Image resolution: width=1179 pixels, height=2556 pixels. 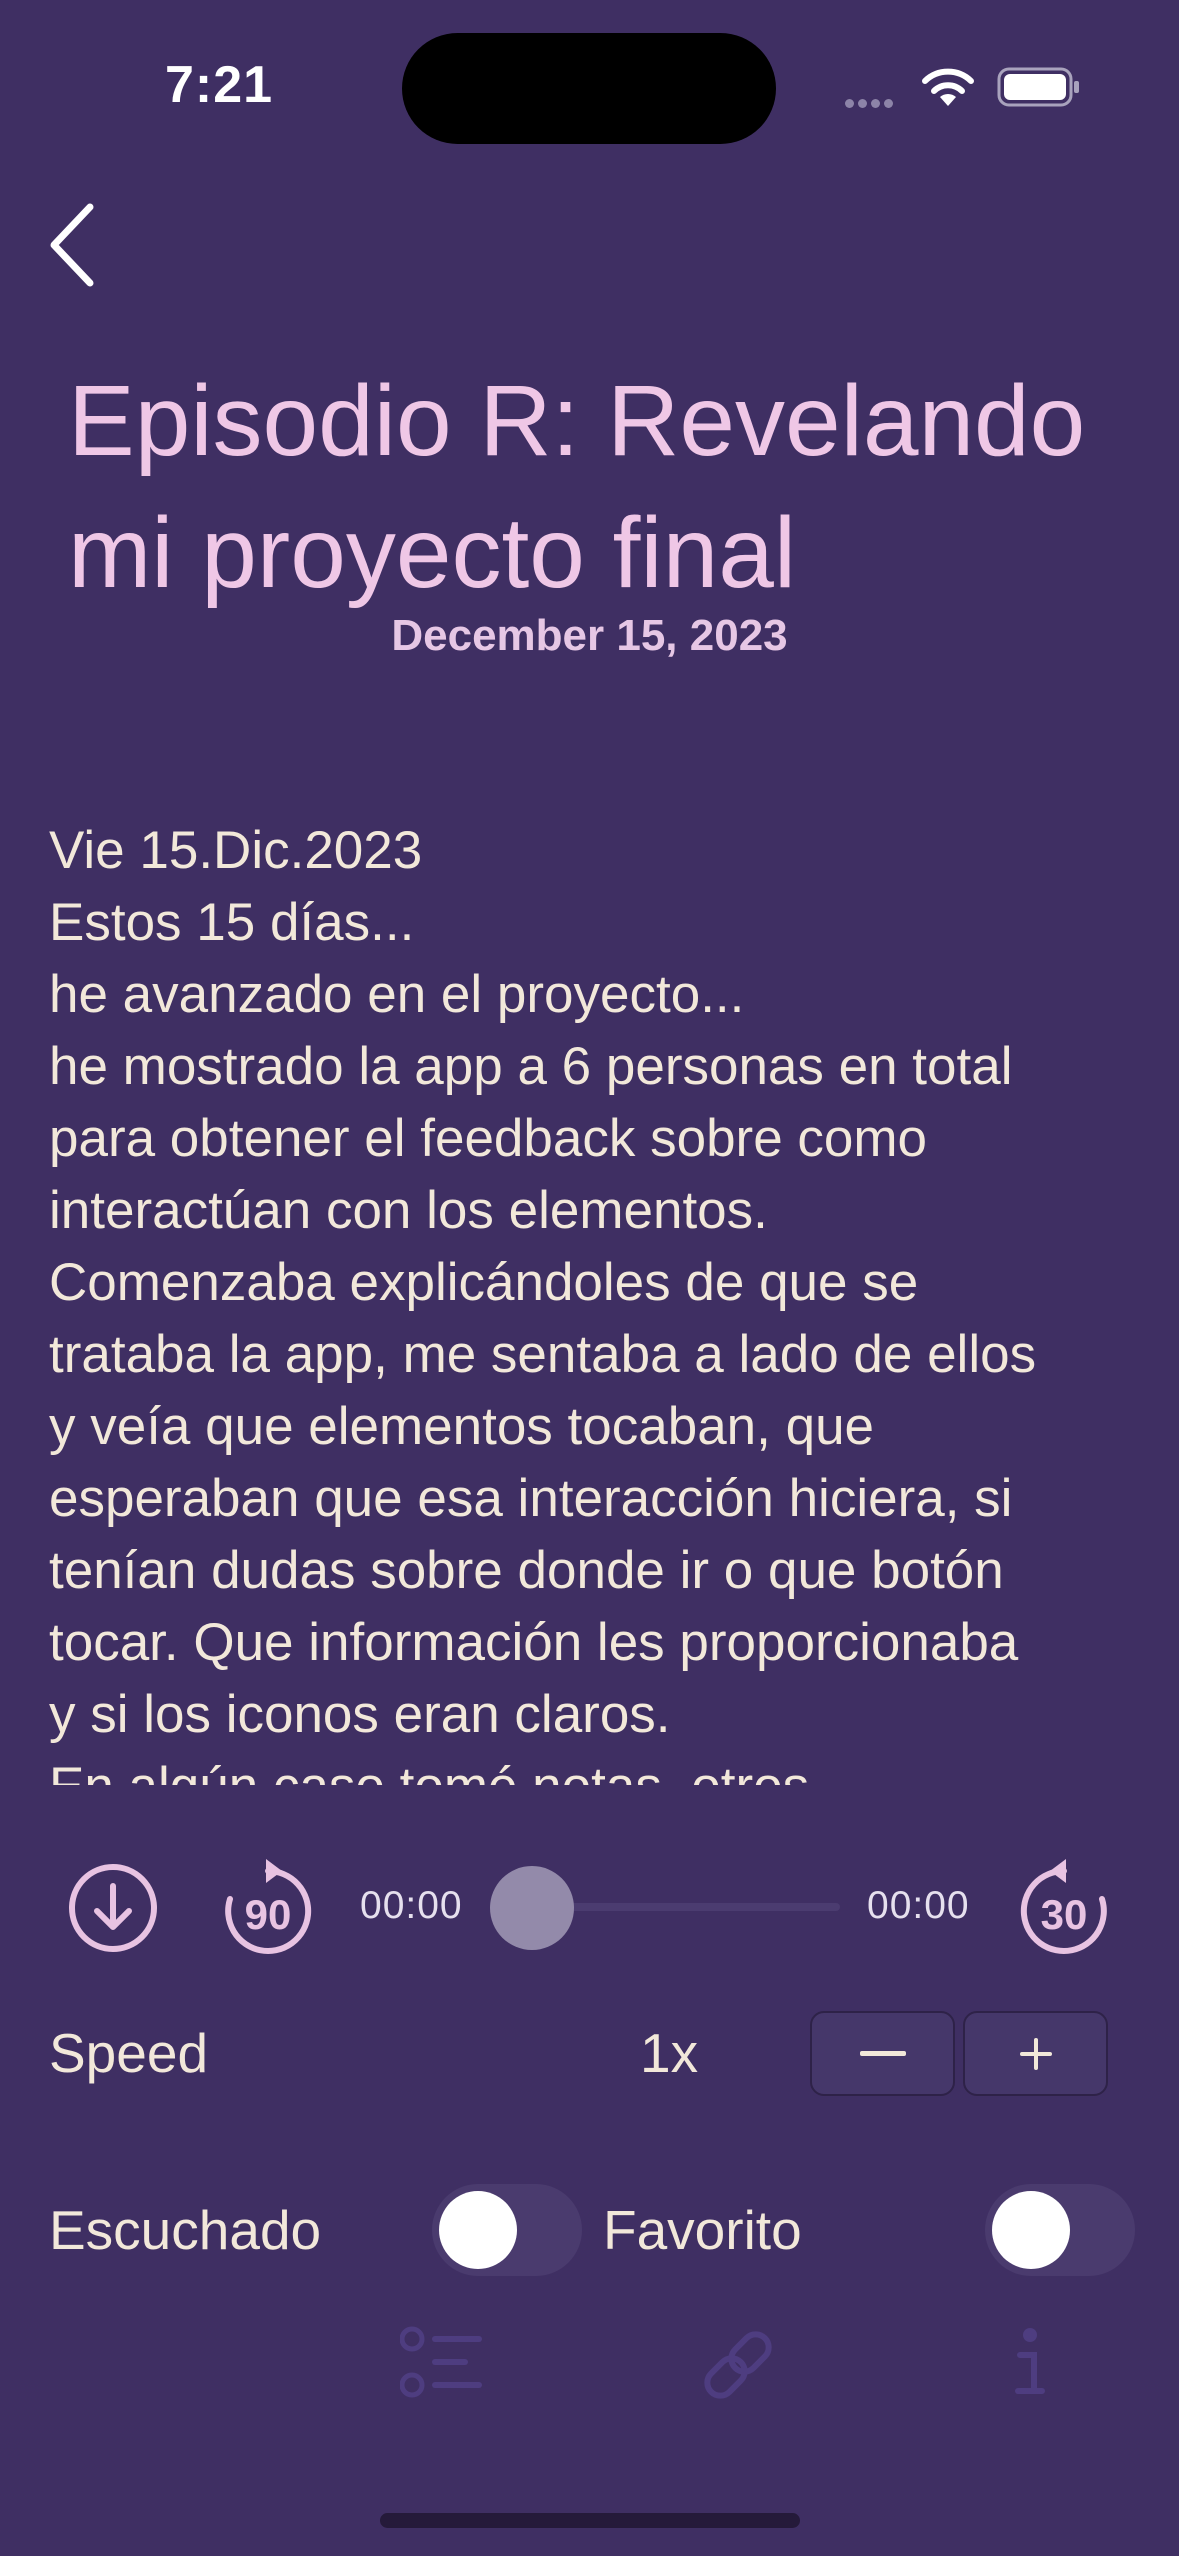 What do you see at coordinates (738, 2365) in the screenshot?
I see `link-icon` at bounding box center [738, 2365].